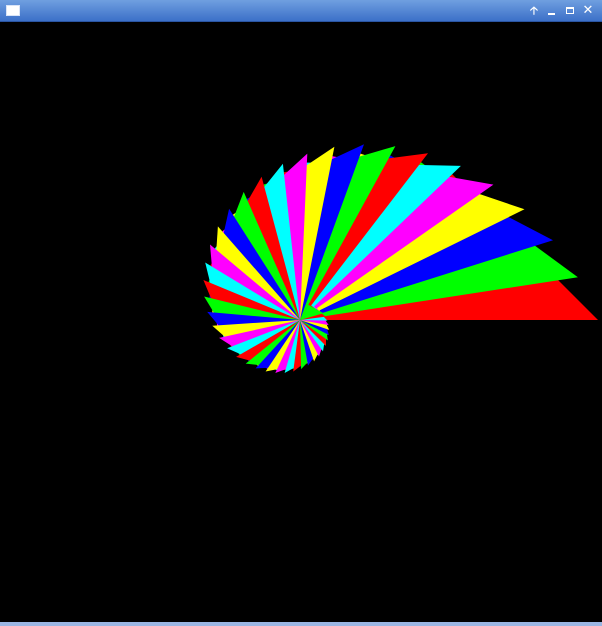 The height and width of the screenshot is (626, 602). What do you see at coordinates (301, 624) in the screenshot?
I see `window-frame-bottom` at bounding box center [301, 624].